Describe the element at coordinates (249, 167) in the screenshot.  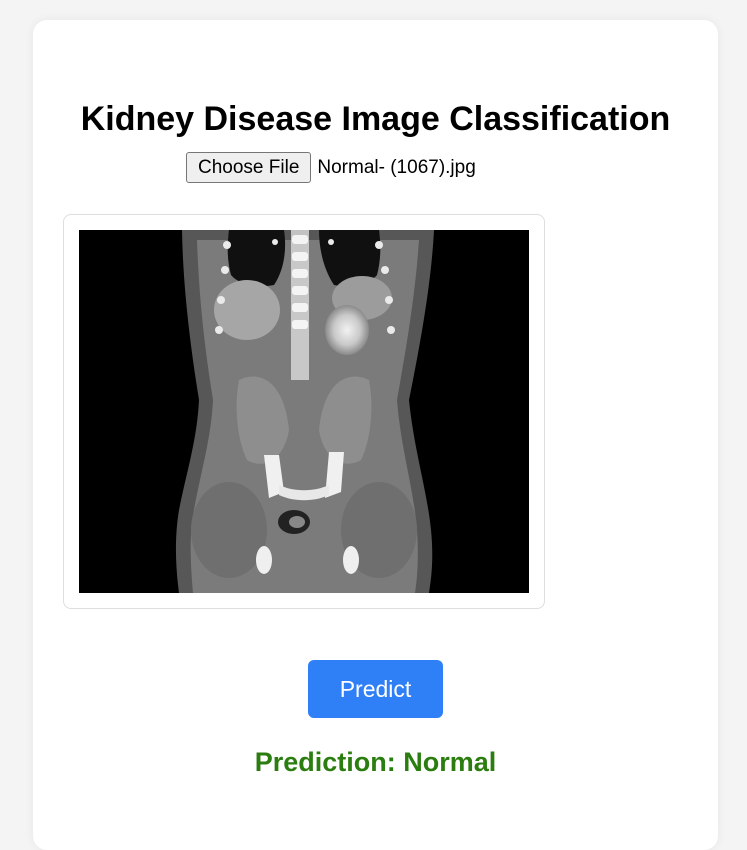
I see `choose-file-button: Choose File` at that location.